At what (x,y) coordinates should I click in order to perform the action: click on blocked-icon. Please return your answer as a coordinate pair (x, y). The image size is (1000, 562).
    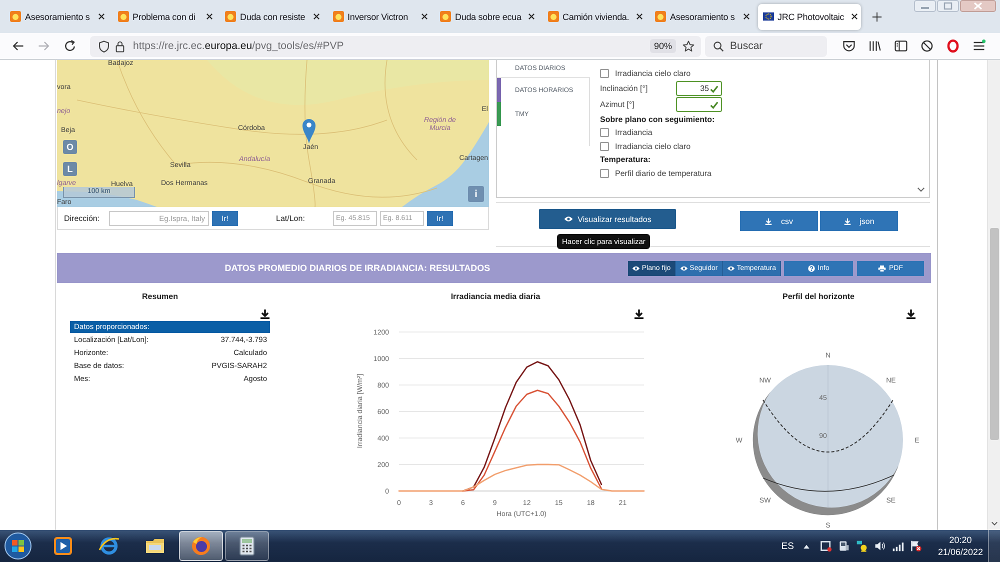
    Looking at the image, I should click on (927, 46).